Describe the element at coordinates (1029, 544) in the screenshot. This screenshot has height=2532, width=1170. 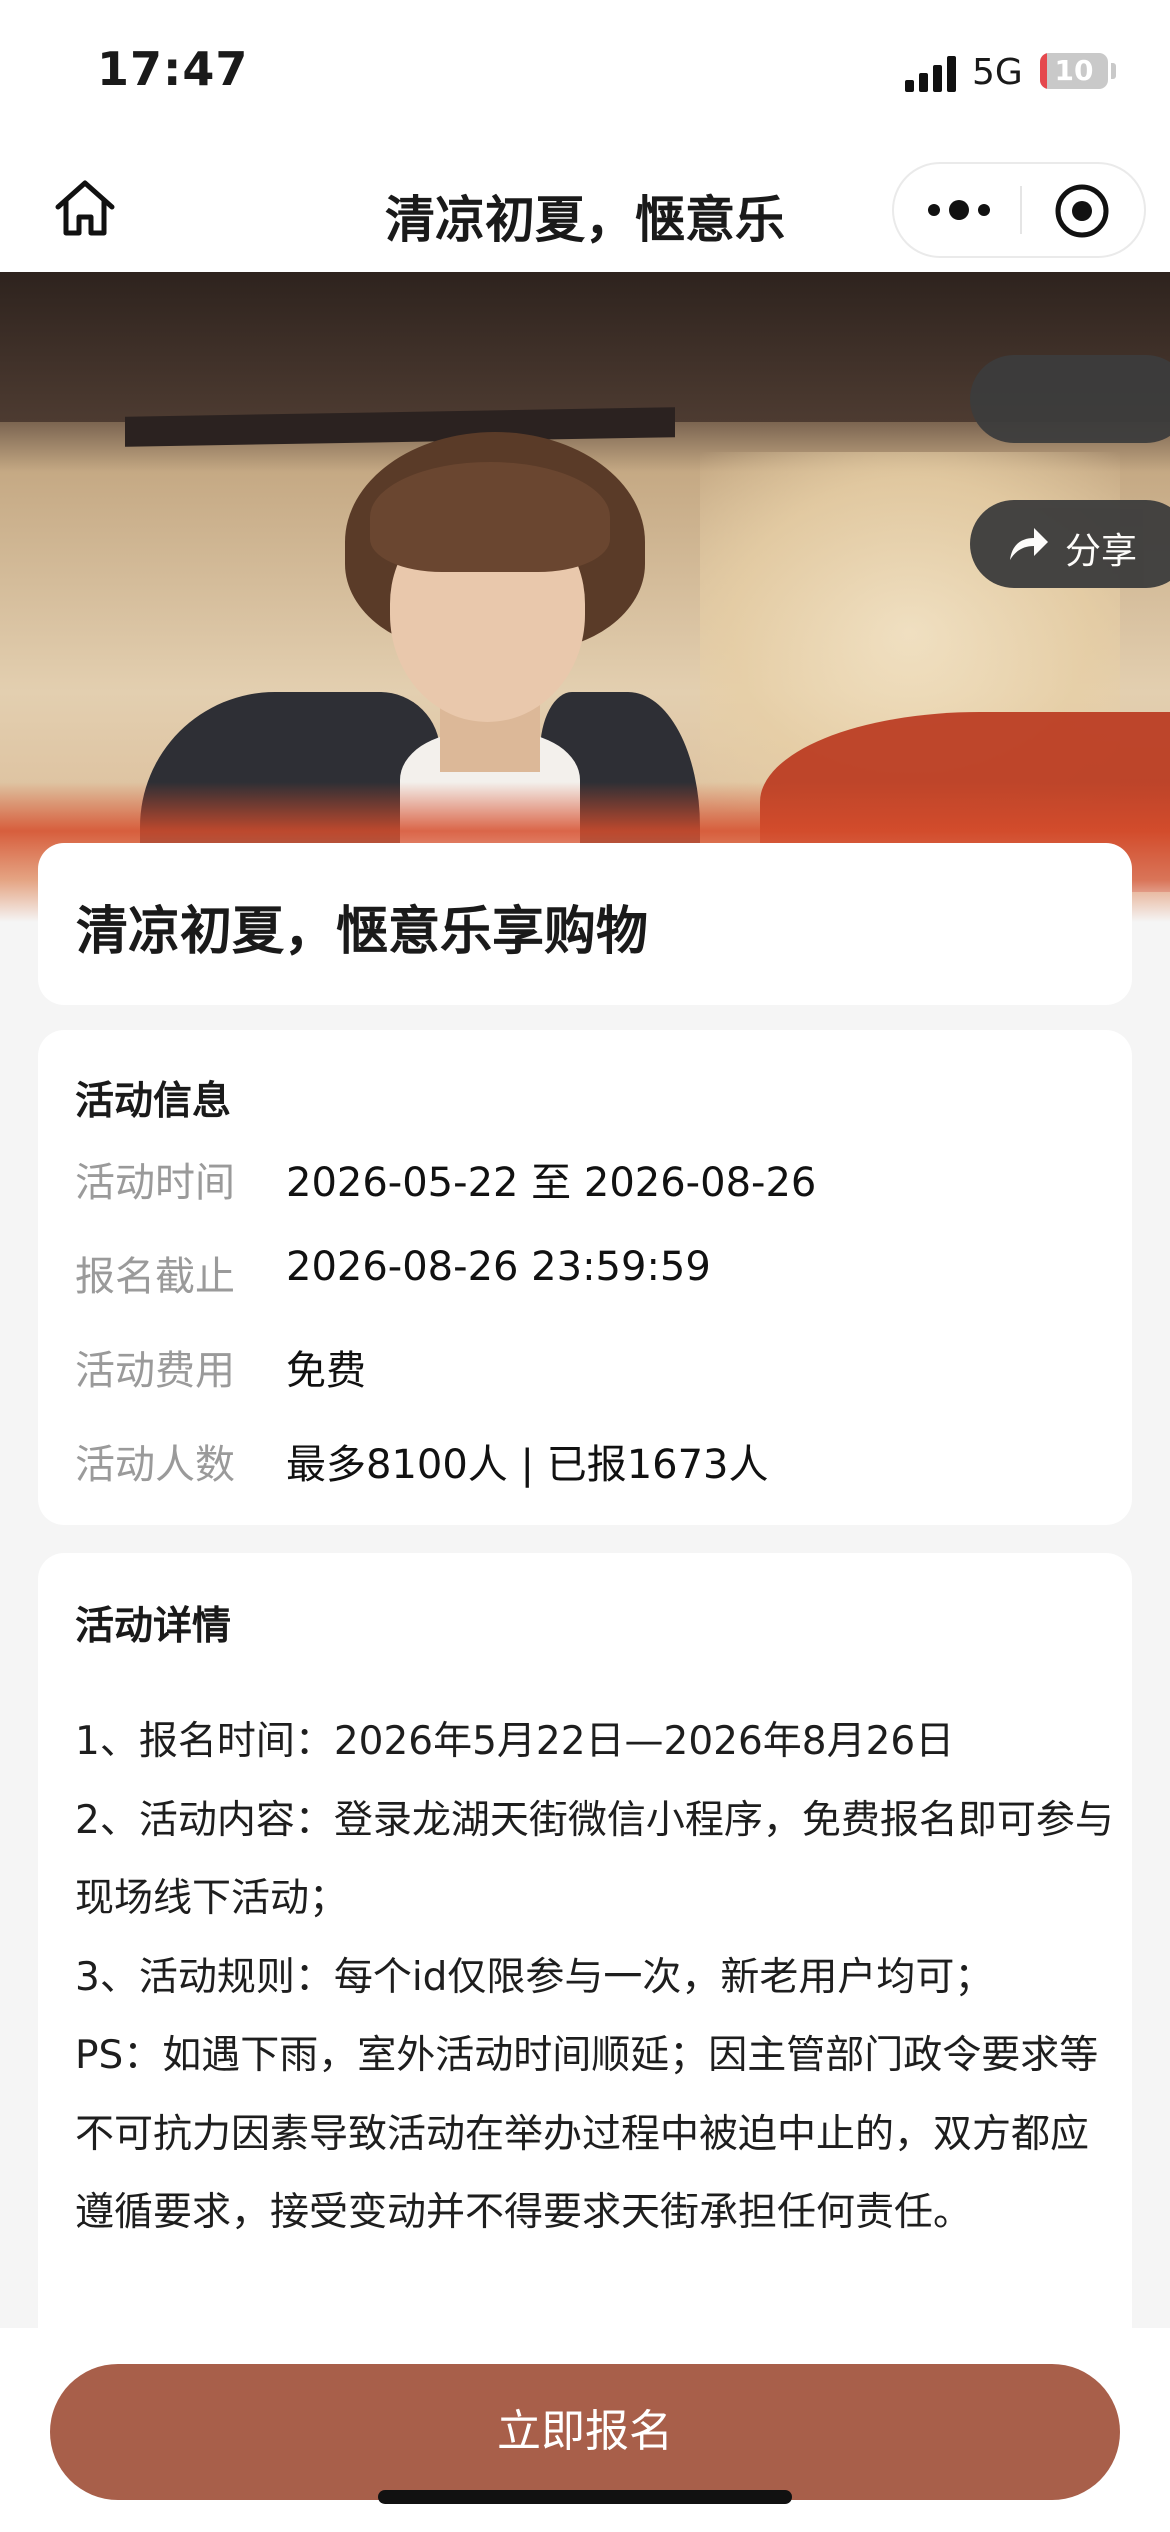
I see `share-arrow-icon` at that location.